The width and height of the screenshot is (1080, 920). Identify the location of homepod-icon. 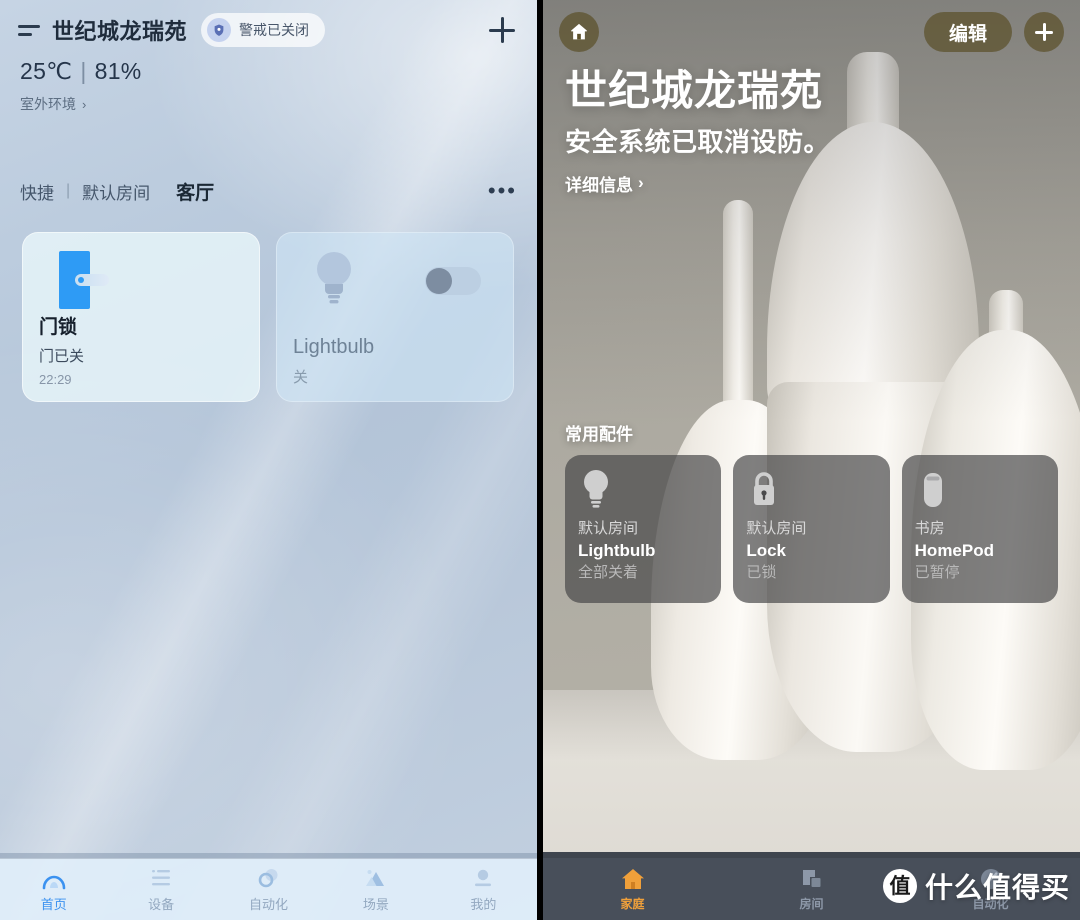
(980, 493).